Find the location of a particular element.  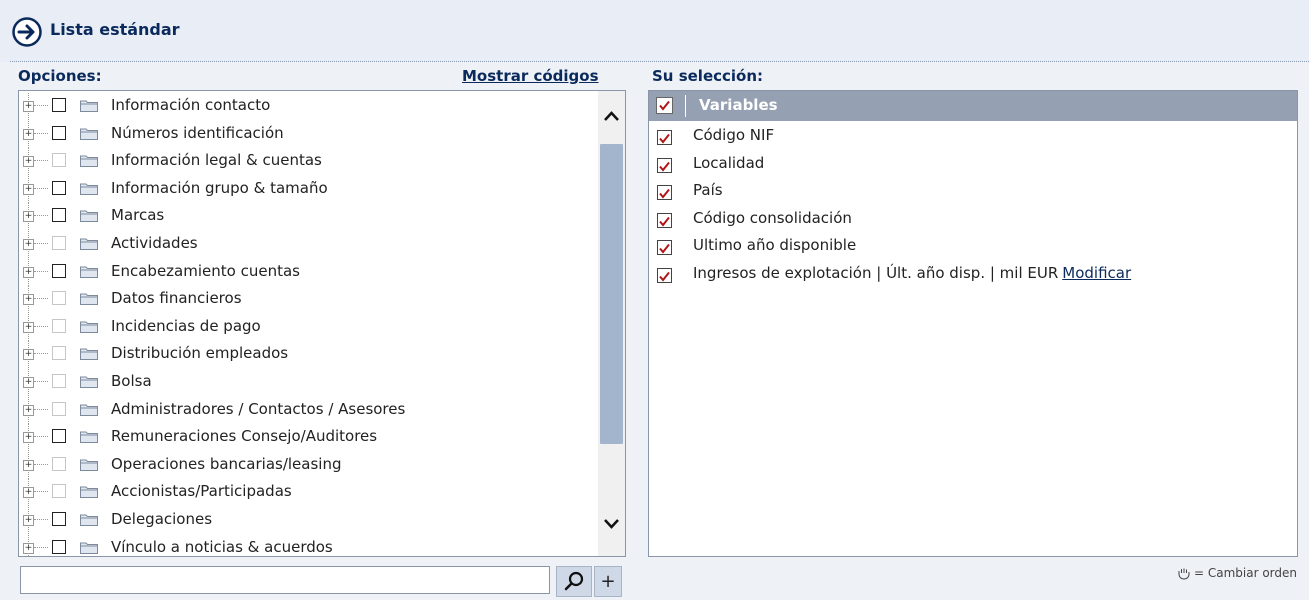

selection-item: Localidad is located at coordinates (969, 164).